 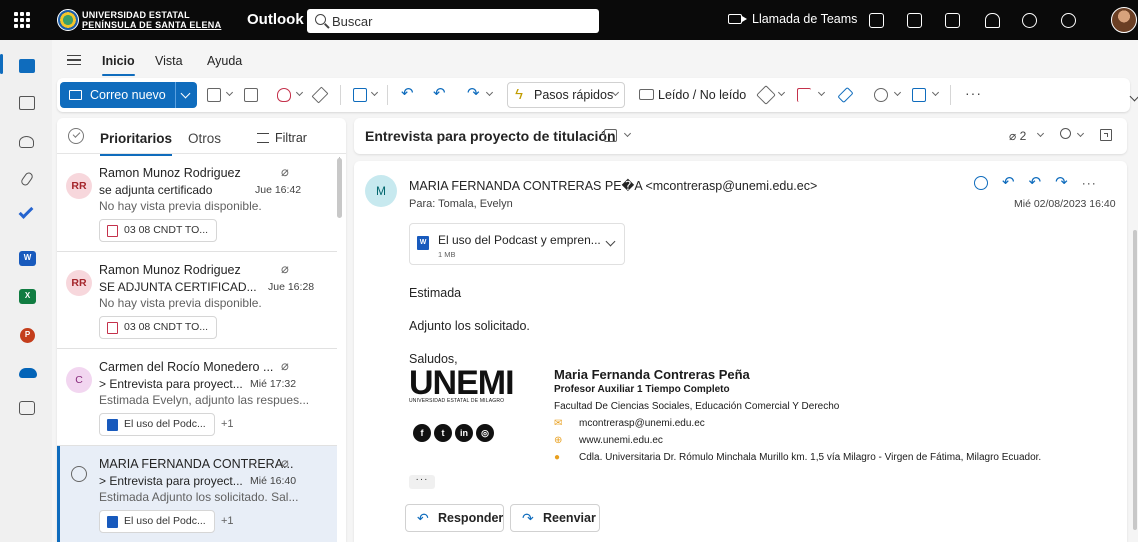 I want to click on more-options-button: ···, so click(x=973, y=93).